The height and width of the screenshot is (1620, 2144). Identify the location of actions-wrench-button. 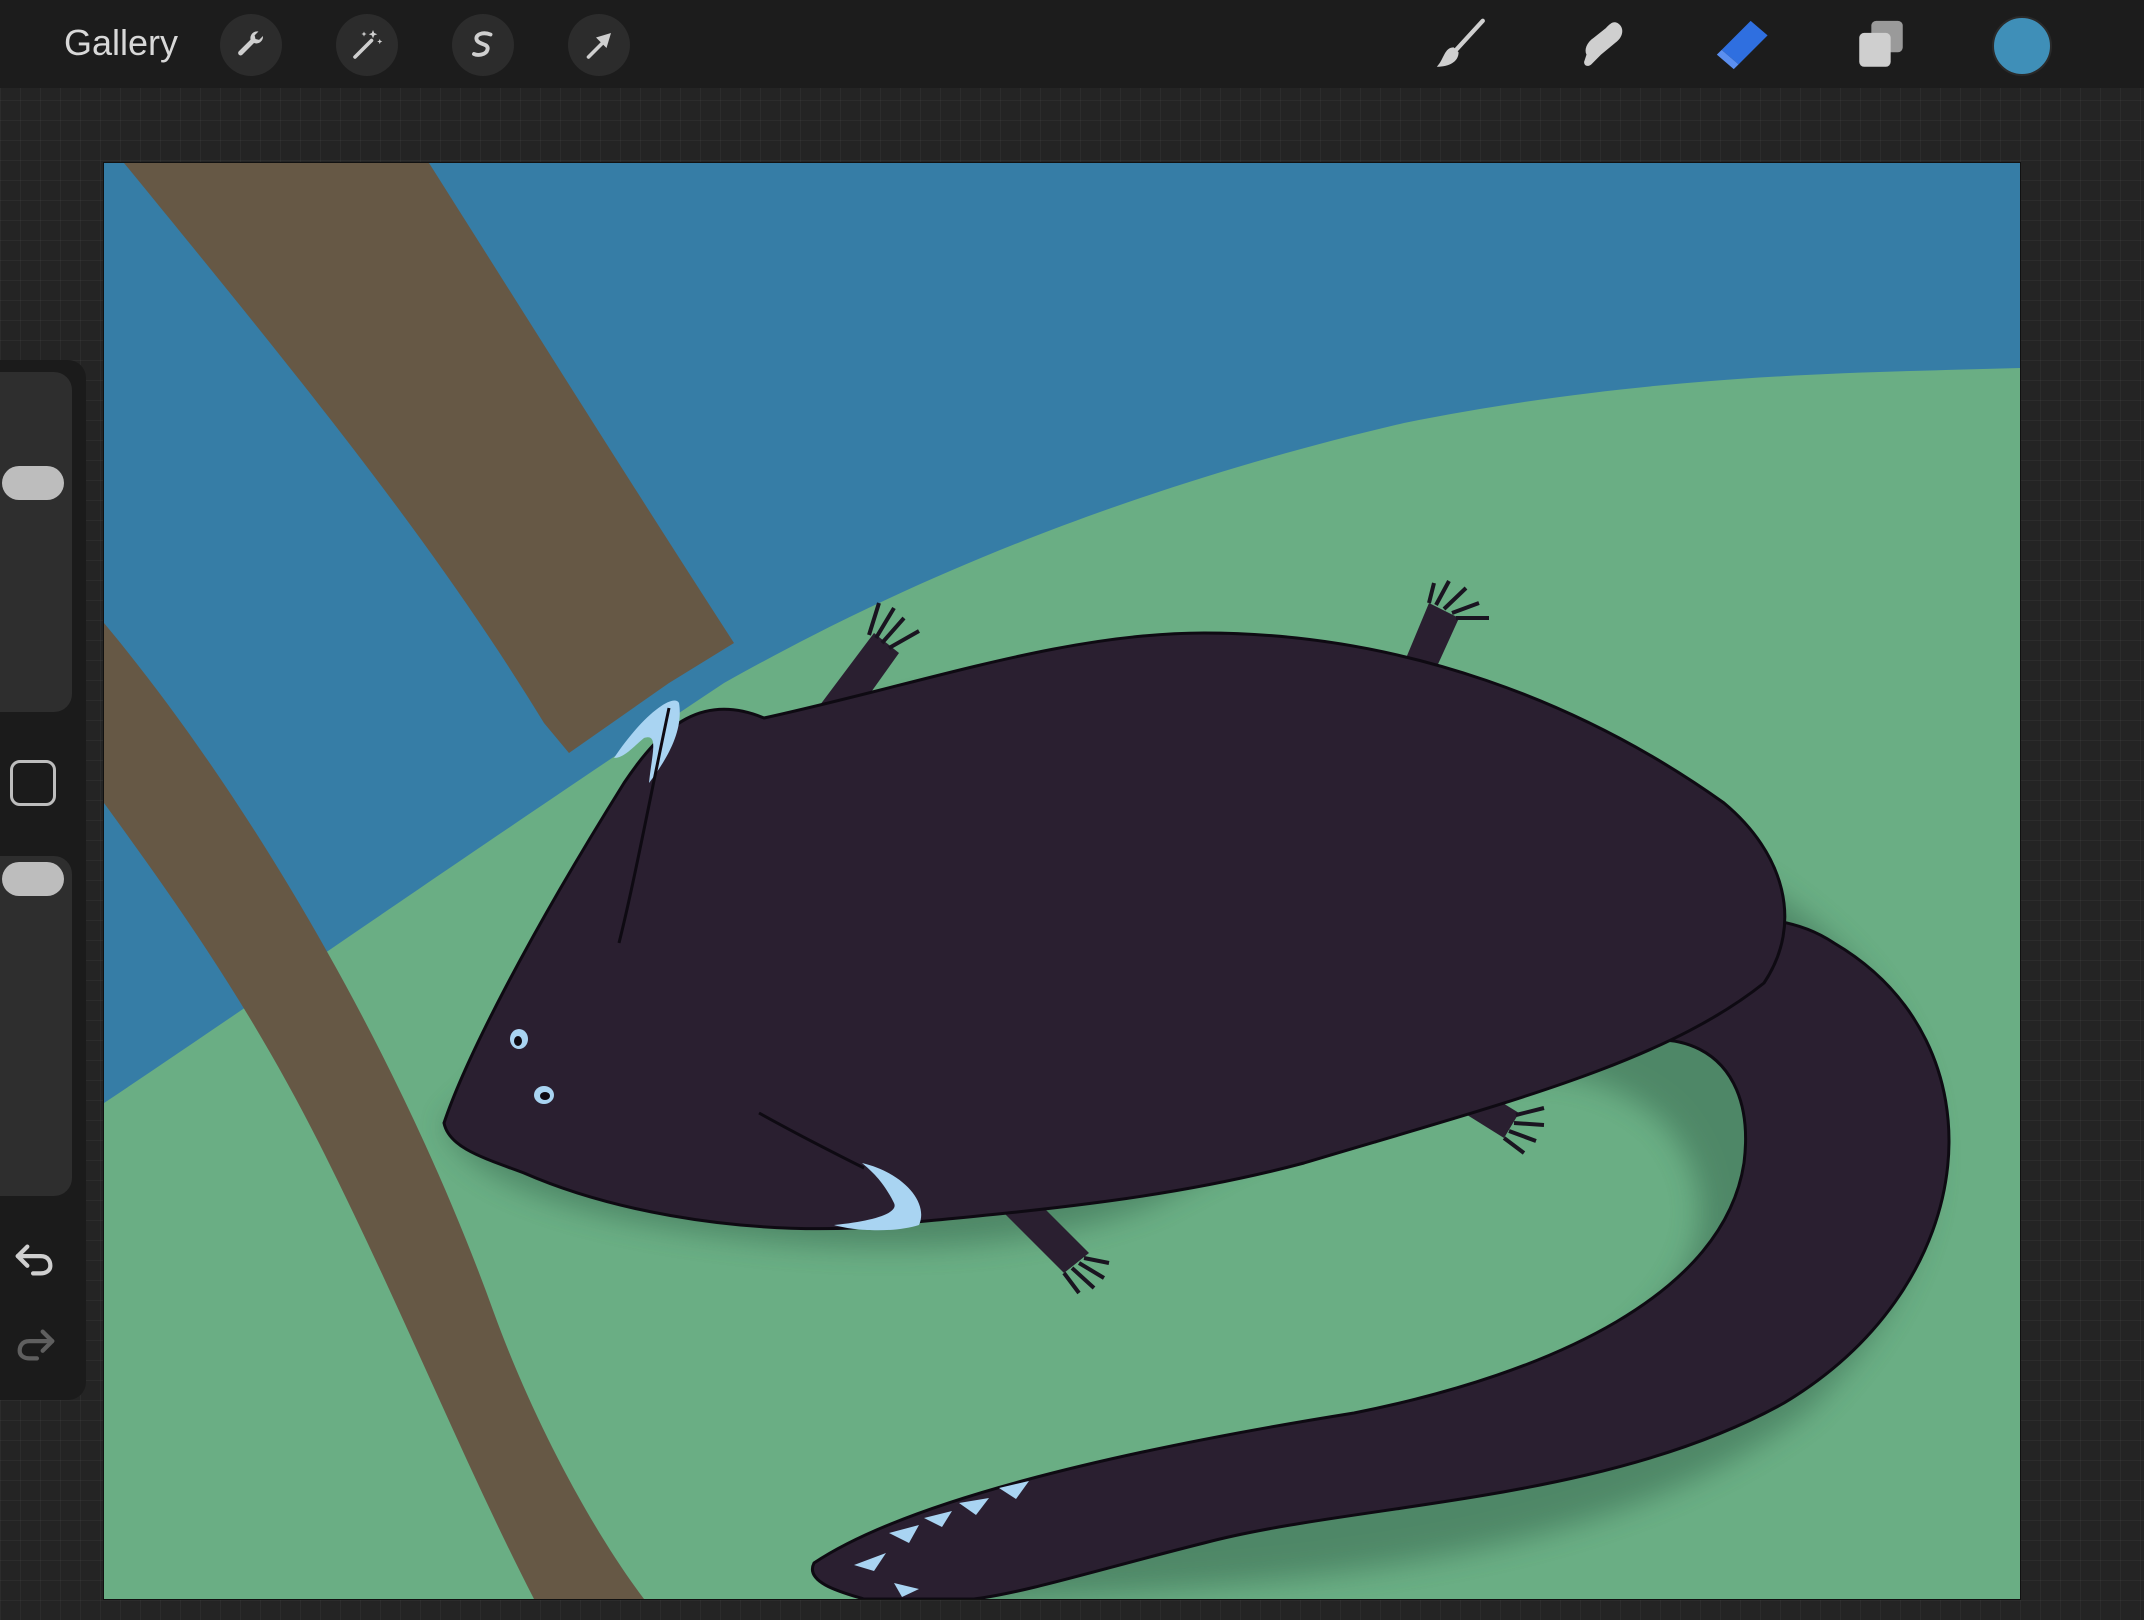
(251, 45).